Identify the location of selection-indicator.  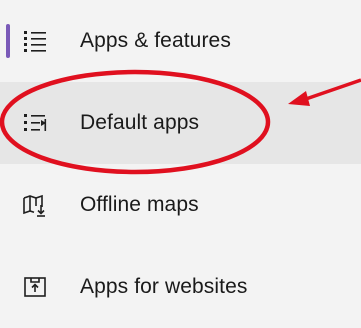
(8, 41).